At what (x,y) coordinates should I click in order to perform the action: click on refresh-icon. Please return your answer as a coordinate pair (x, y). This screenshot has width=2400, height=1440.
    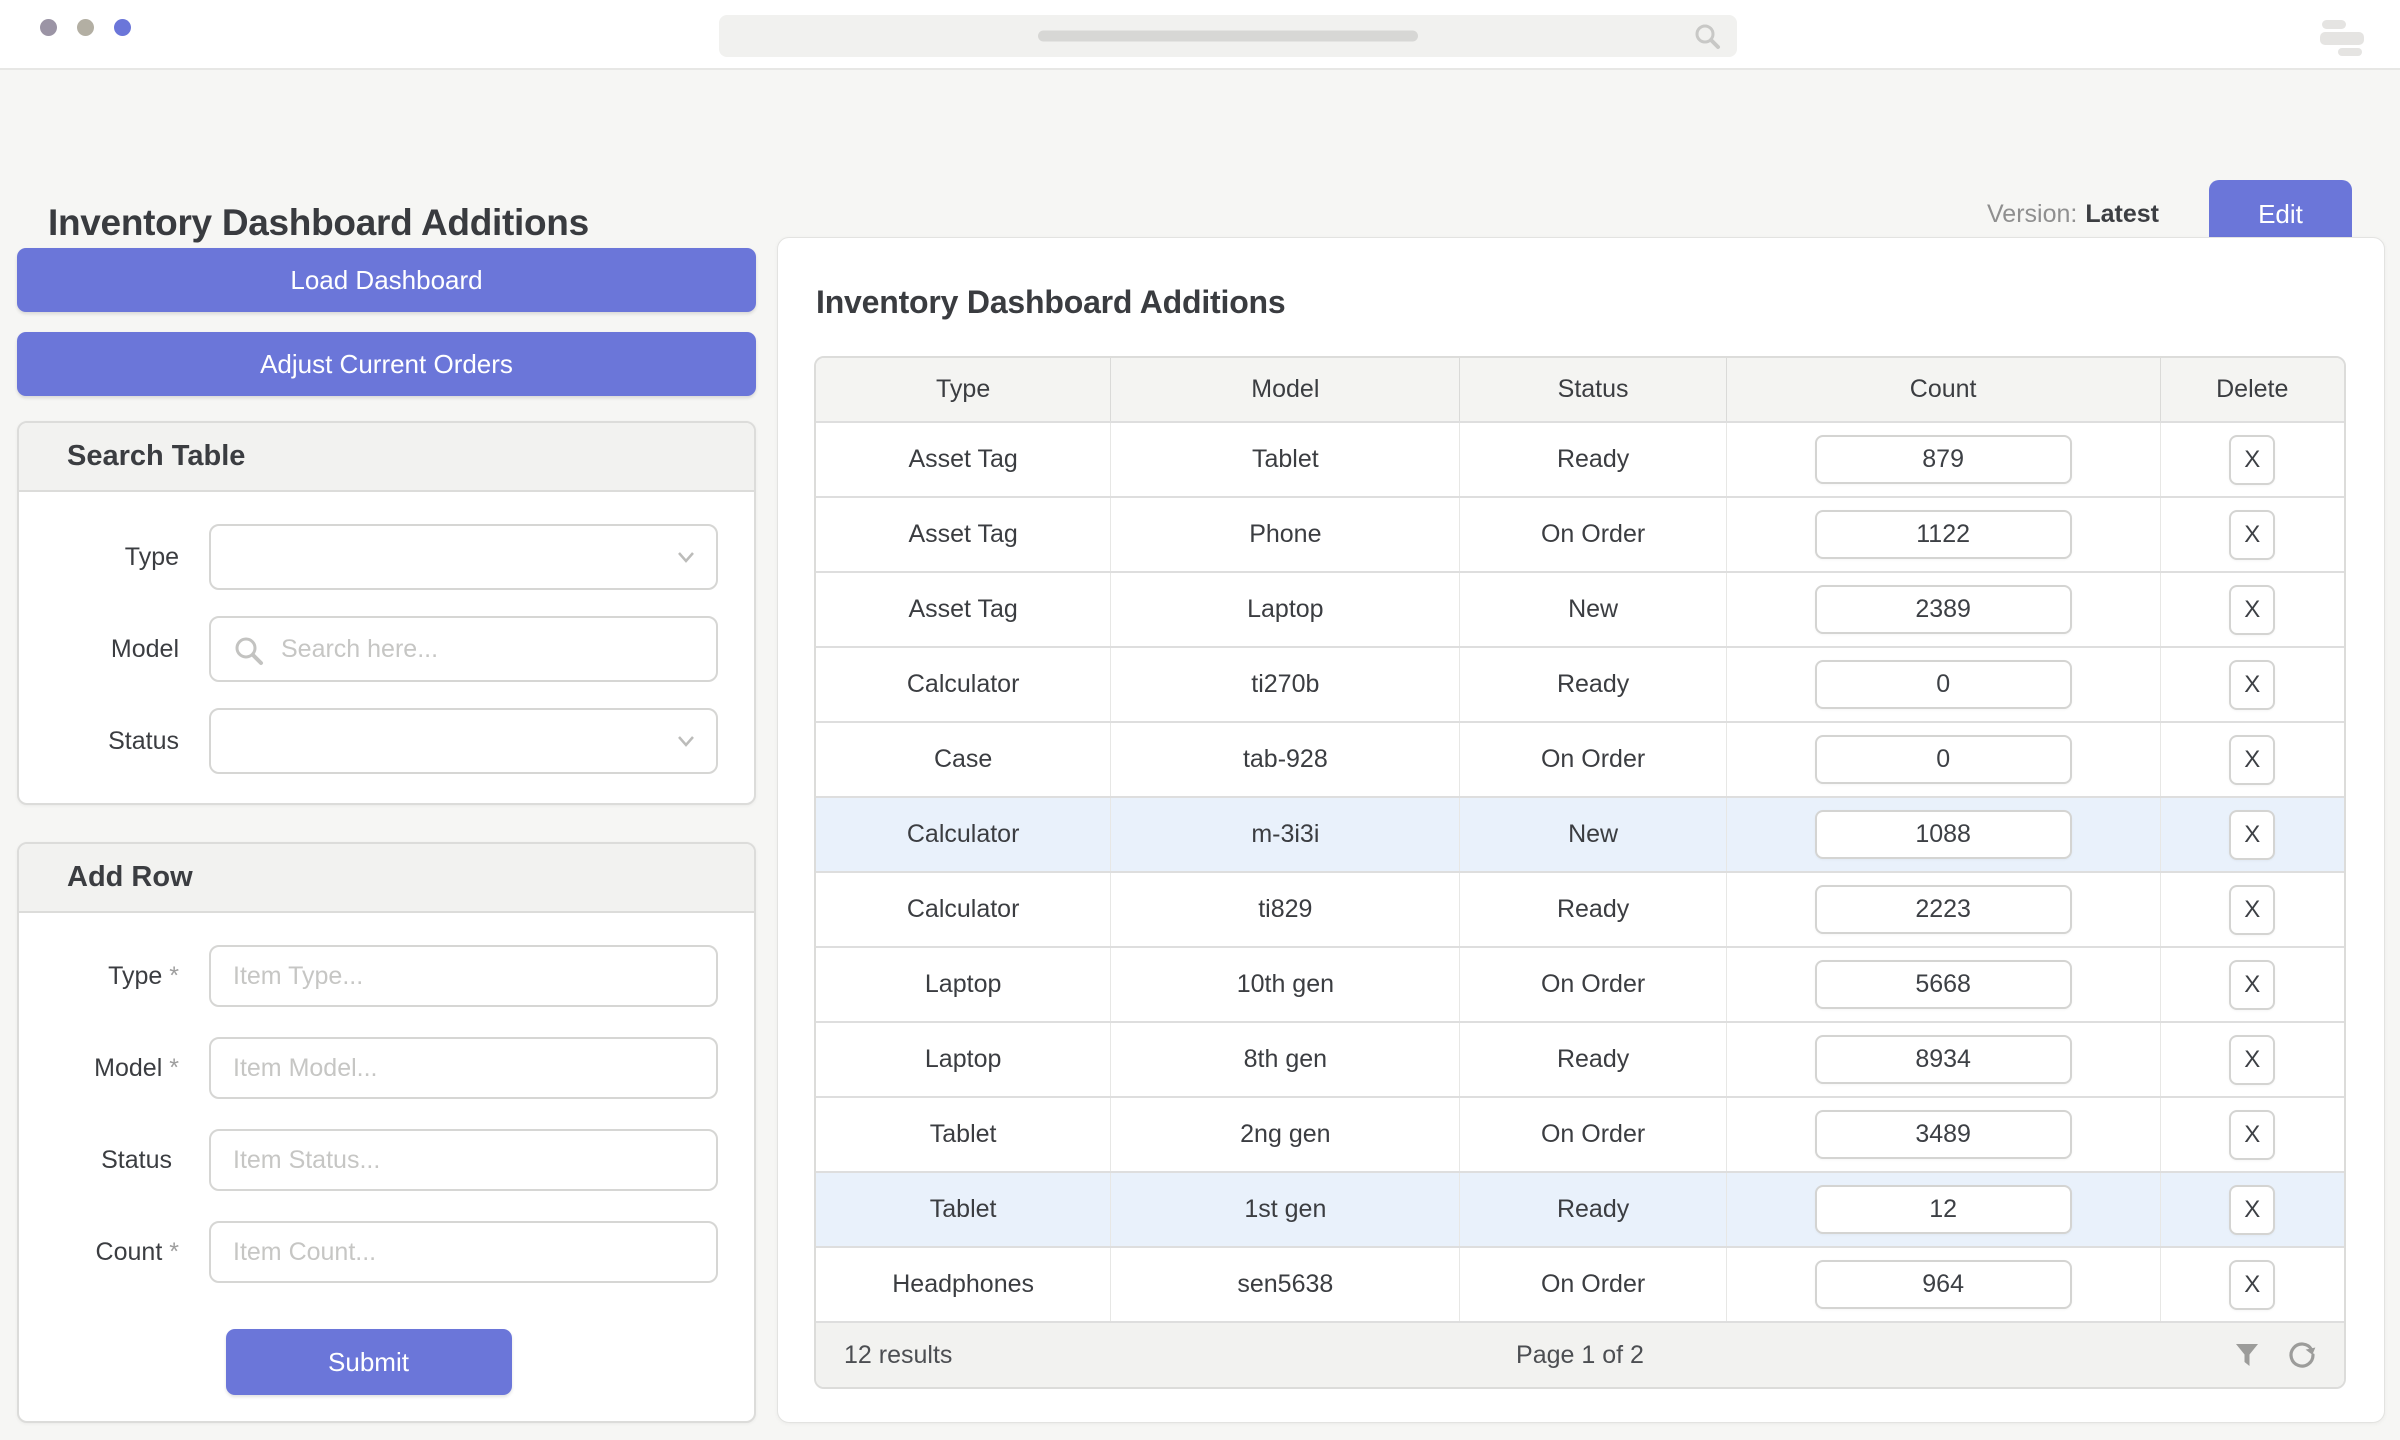
    Looking at the image, I should click on (2302, 1355).